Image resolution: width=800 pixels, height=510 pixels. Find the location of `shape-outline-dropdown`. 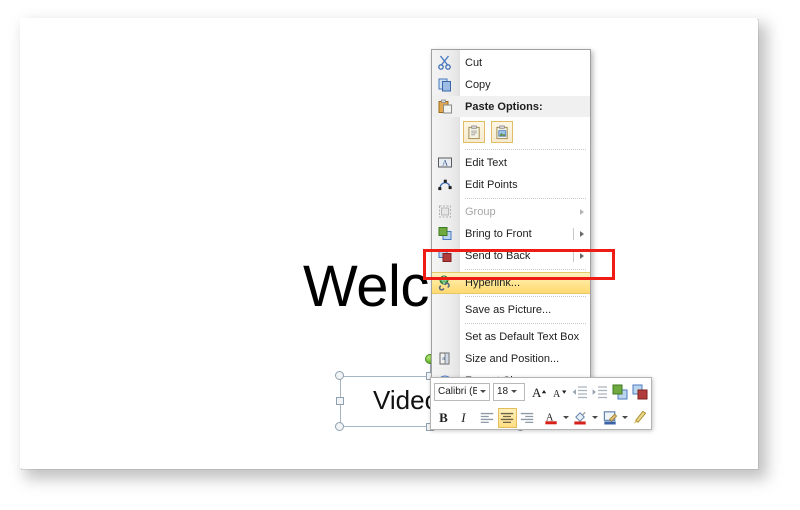

shape-outline-dropdown is located at coordinates (624, 418).